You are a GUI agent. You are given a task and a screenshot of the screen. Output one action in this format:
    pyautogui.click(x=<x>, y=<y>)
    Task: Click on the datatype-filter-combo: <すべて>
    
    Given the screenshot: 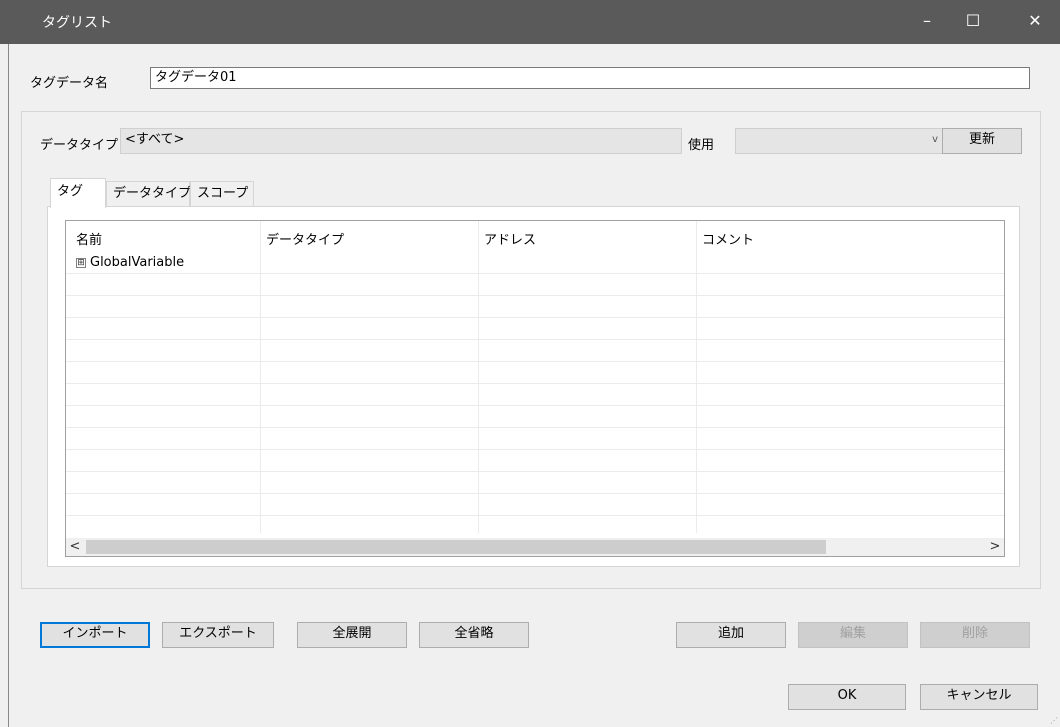 What is the action you would take?
    pyautogui.click(x=401, y=141)
    